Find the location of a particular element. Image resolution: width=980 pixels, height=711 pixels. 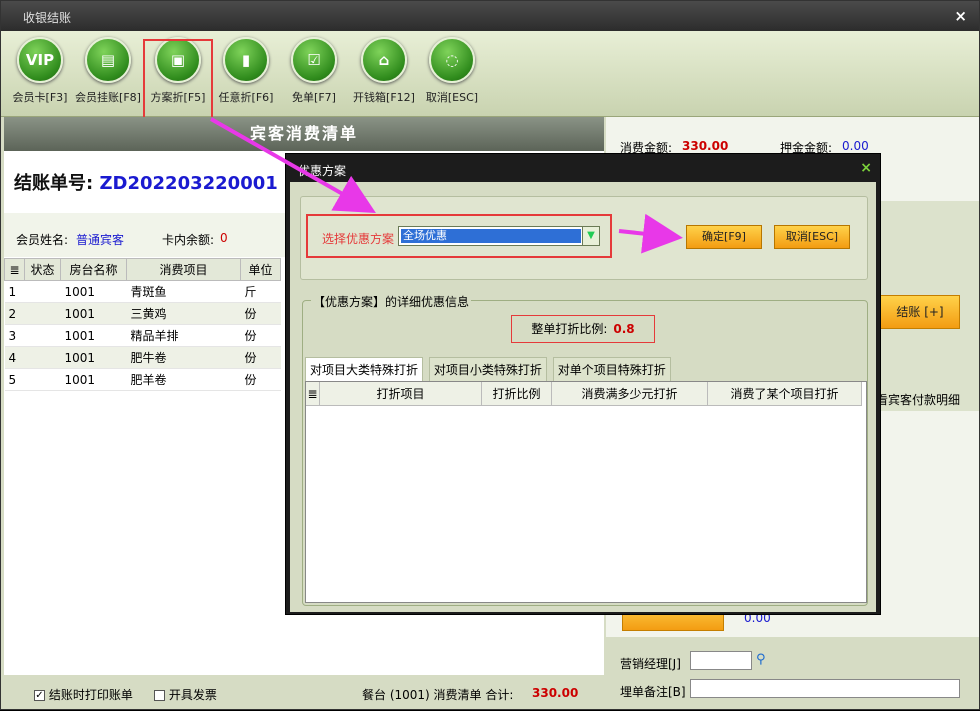

arrow-to-confirm is located at coordinates (650, 233).